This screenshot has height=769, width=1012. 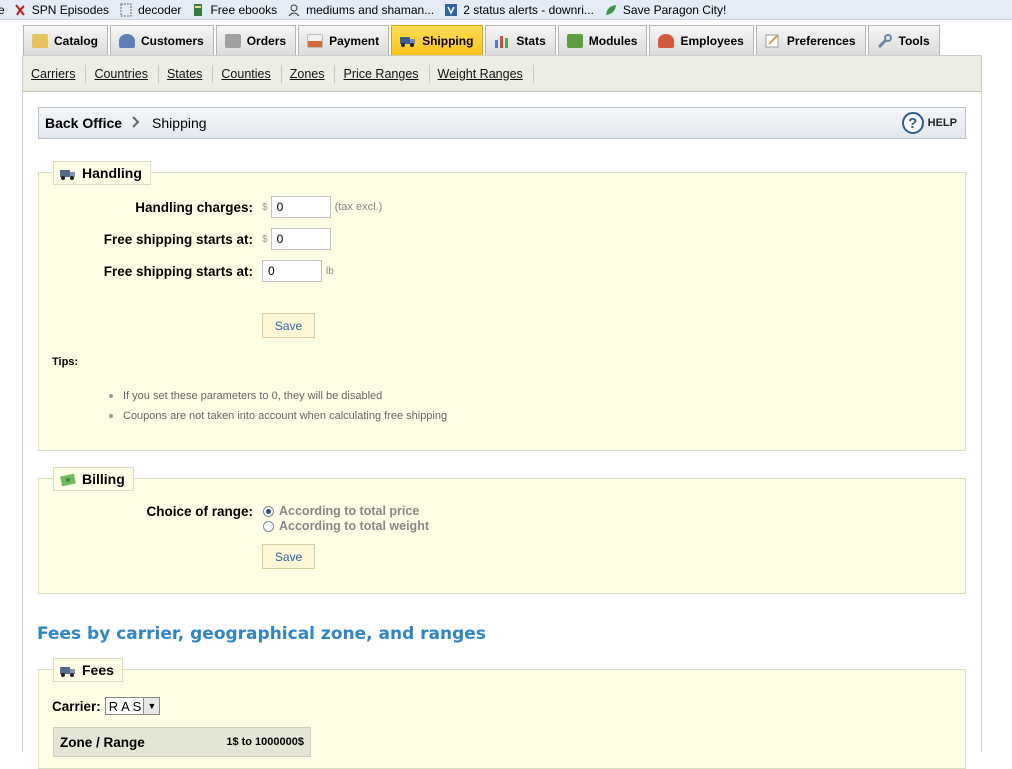 What do you see at coordinates (76, 40) in the screenshot?
I see `tab-label: Catalog` at bounding box center [76, 40].